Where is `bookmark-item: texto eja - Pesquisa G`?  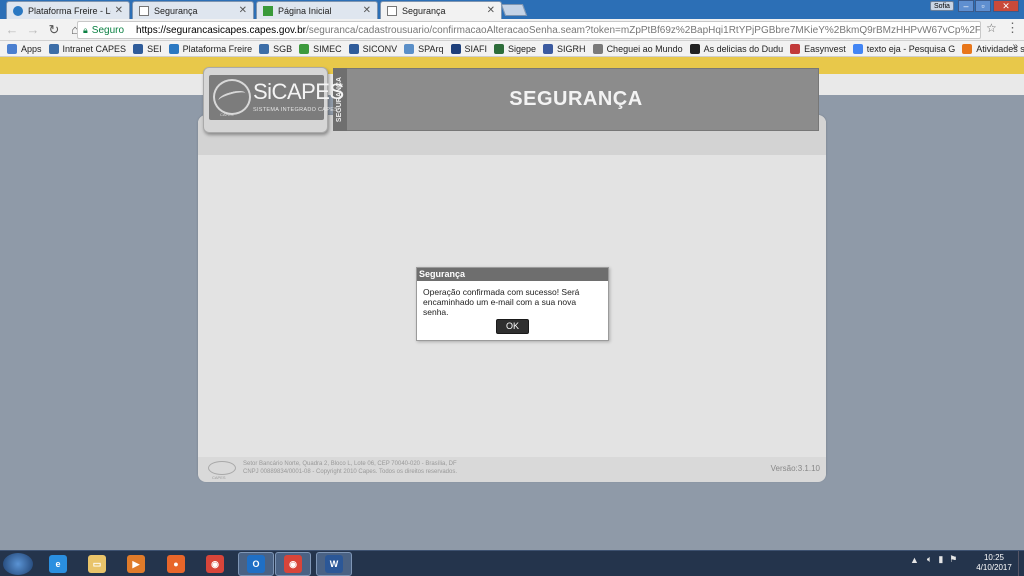
bookmark-item: texto eja - Pesquisa G is located at coordinates (904, 48).